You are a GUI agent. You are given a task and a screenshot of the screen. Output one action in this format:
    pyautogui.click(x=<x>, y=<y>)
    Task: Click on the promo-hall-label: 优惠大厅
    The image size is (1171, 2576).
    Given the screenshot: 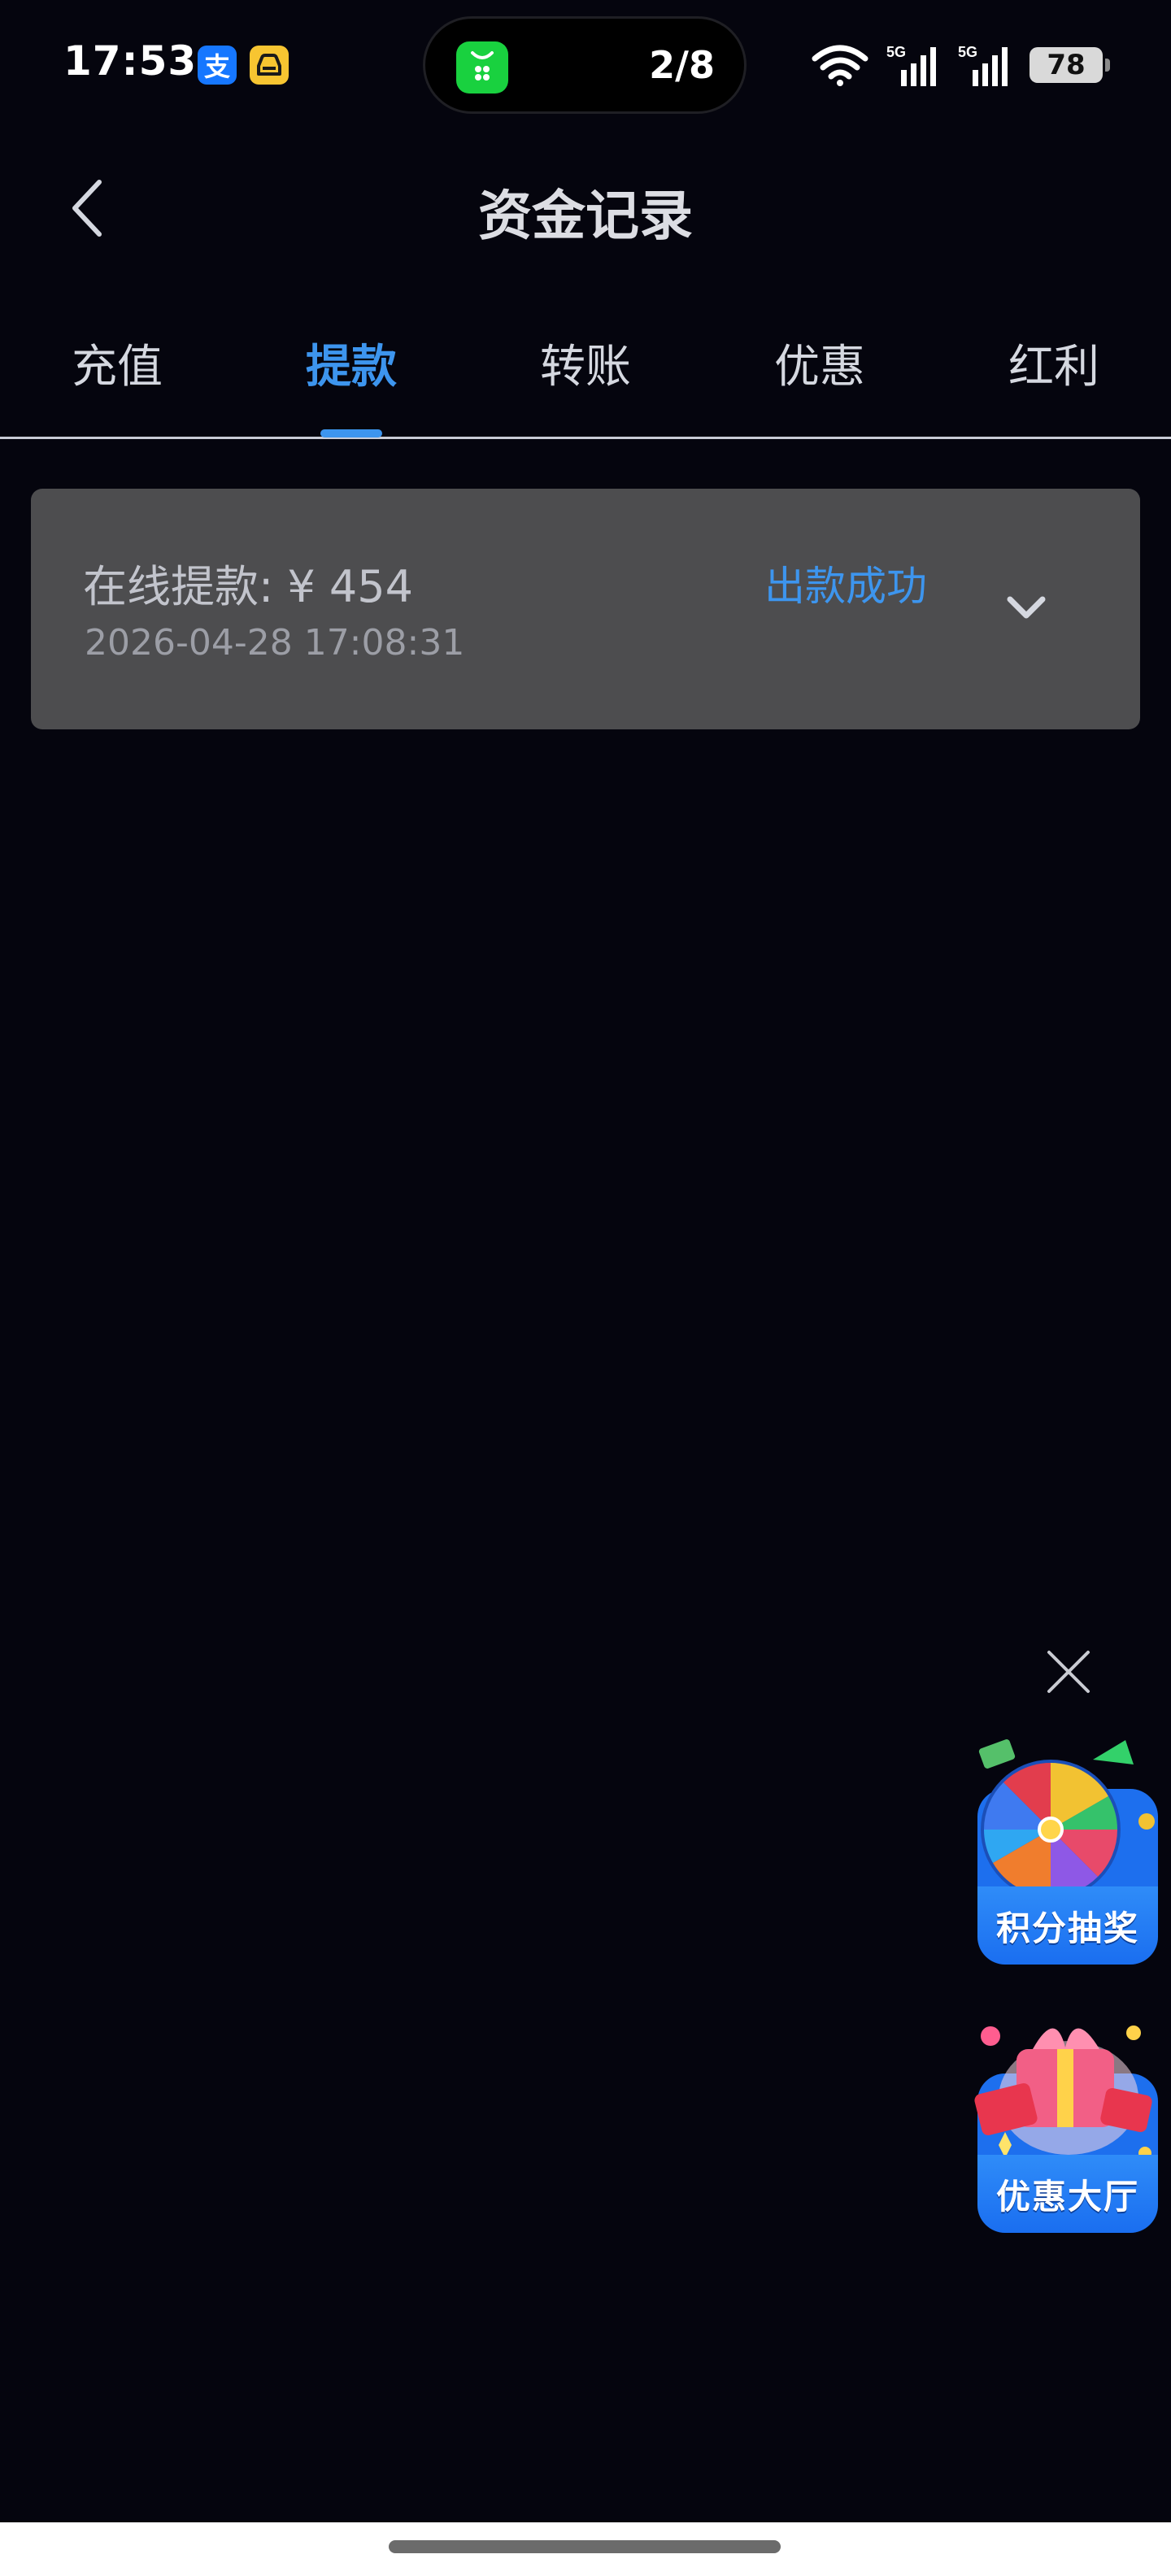 What is the action you would take?
    pyautogui.click(x=1067, y=2194)
    